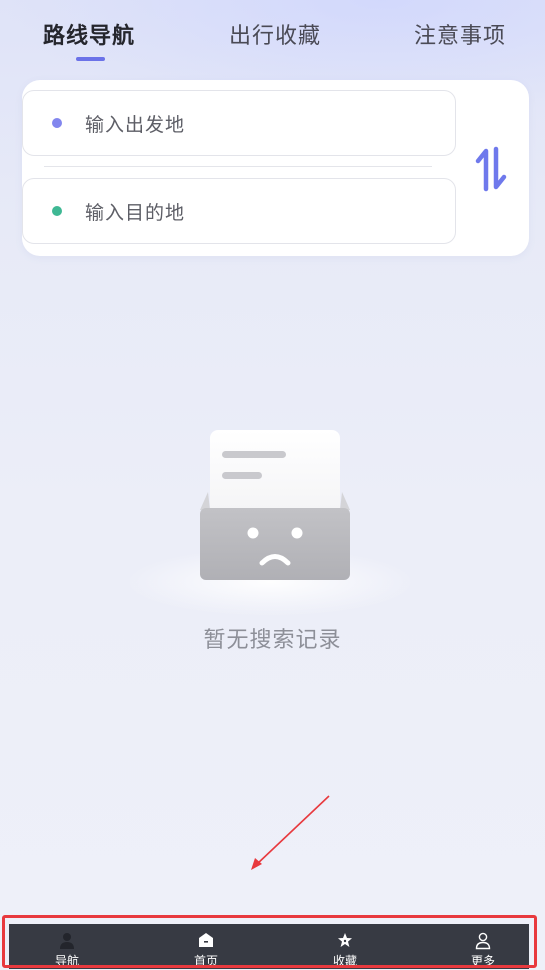 This screenshot has height=970, width=545. I want to click on tab-travel-favorites: 出行收藏, so click(275, 34).